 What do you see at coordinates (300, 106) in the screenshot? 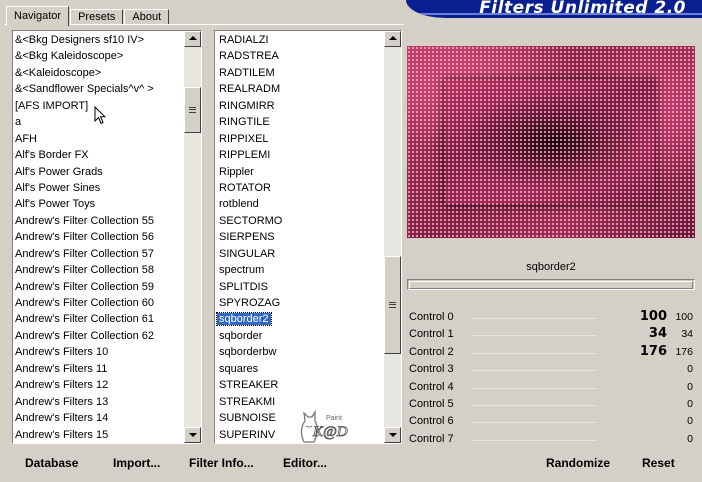
I see `filter-list-item: RINGMIRR` at bounding box center [300, 106].